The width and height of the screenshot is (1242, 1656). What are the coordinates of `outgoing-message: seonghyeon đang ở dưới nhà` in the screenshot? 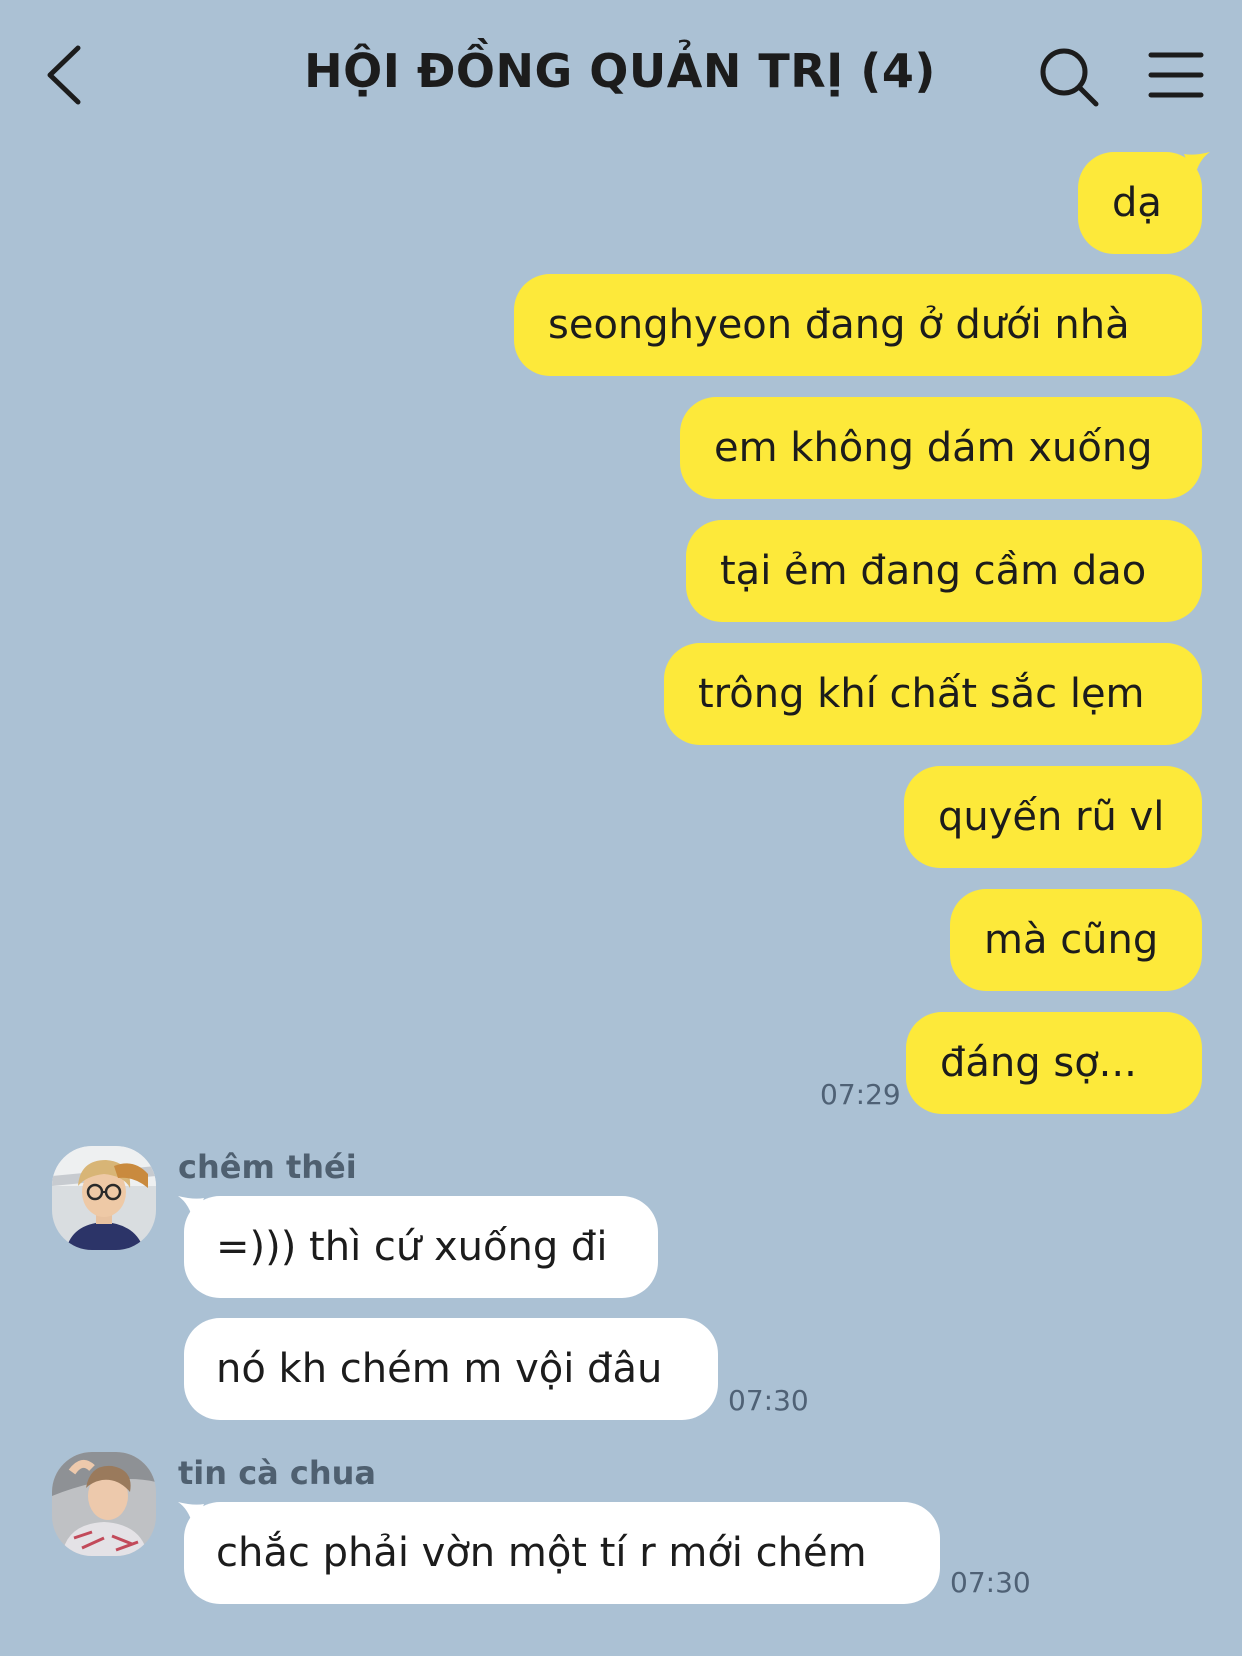 It's located at (858, 325).